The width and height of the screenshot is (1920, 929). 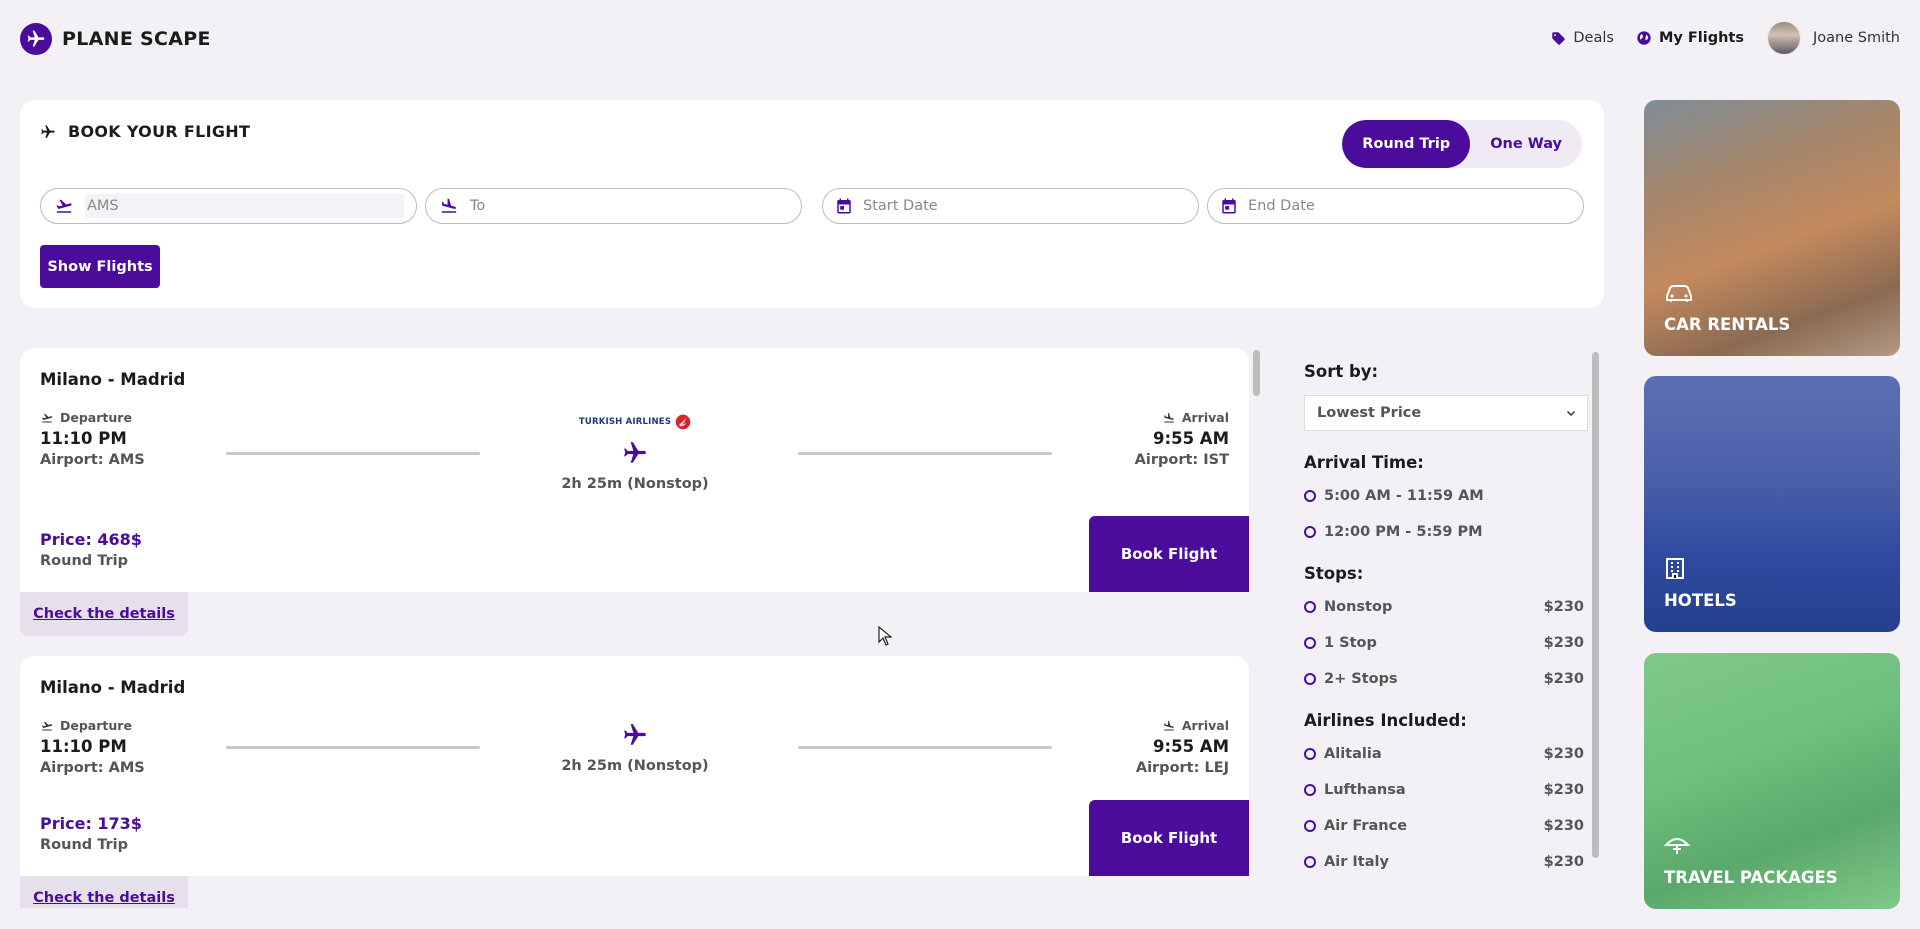 What do you see at coordinates (1772, 504) in the screenshot?
I see `hotels-tile: HOTELS` at bounding box center [1772, 504].